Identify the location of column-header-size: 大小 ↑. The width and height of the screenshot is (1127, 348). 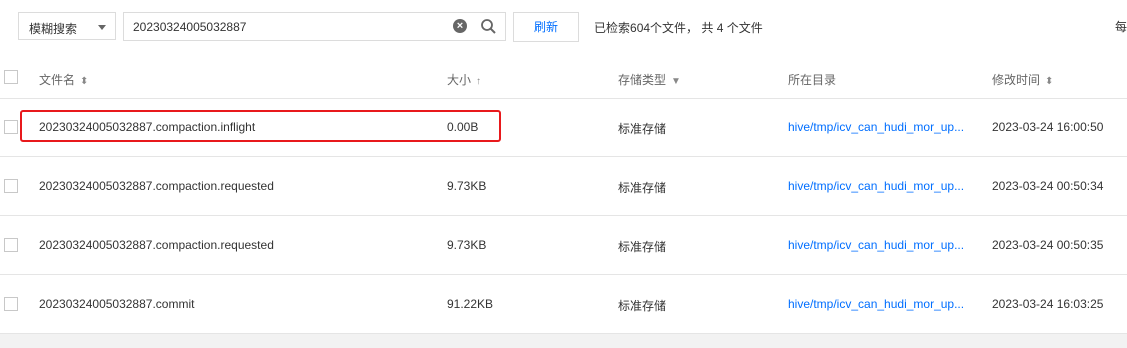
(464, 79).